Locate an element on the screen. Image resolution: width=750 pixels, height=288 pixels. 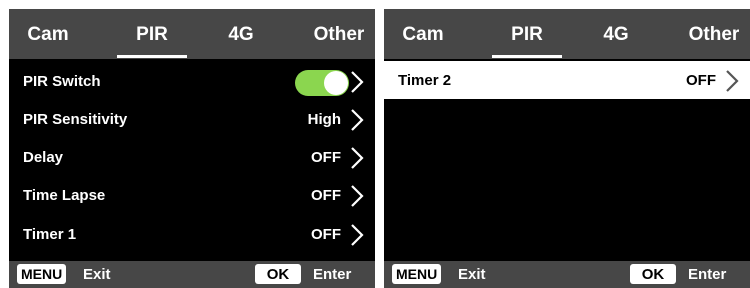
row-label: Time Lapse is located at coordinates (64, 195).